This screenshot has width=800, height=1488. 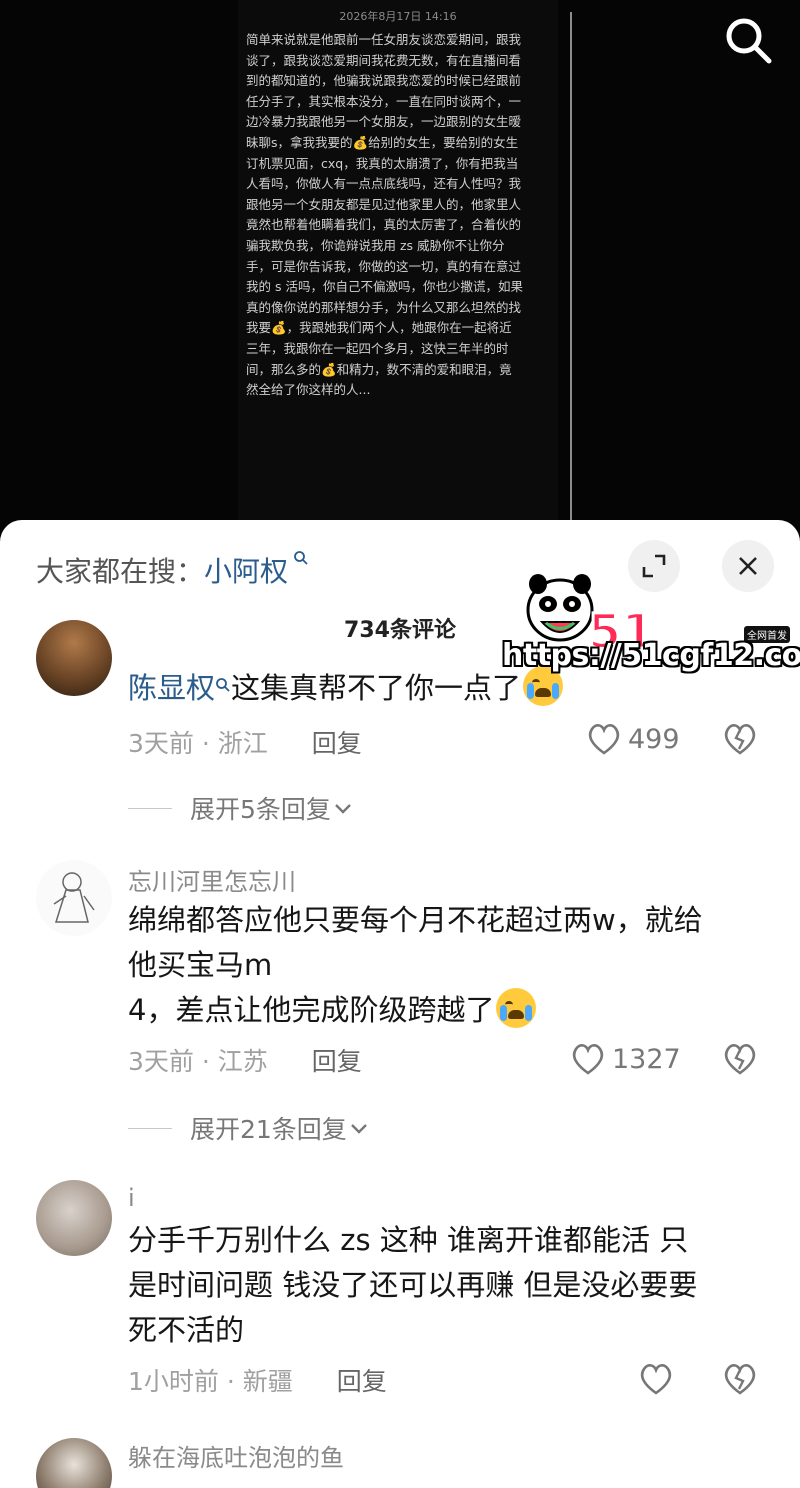 What do you see at coordinates (651, 655) in the screenshot?
I see `watermark-url: https://51cgf12.com` at bounding box center [651, 655].